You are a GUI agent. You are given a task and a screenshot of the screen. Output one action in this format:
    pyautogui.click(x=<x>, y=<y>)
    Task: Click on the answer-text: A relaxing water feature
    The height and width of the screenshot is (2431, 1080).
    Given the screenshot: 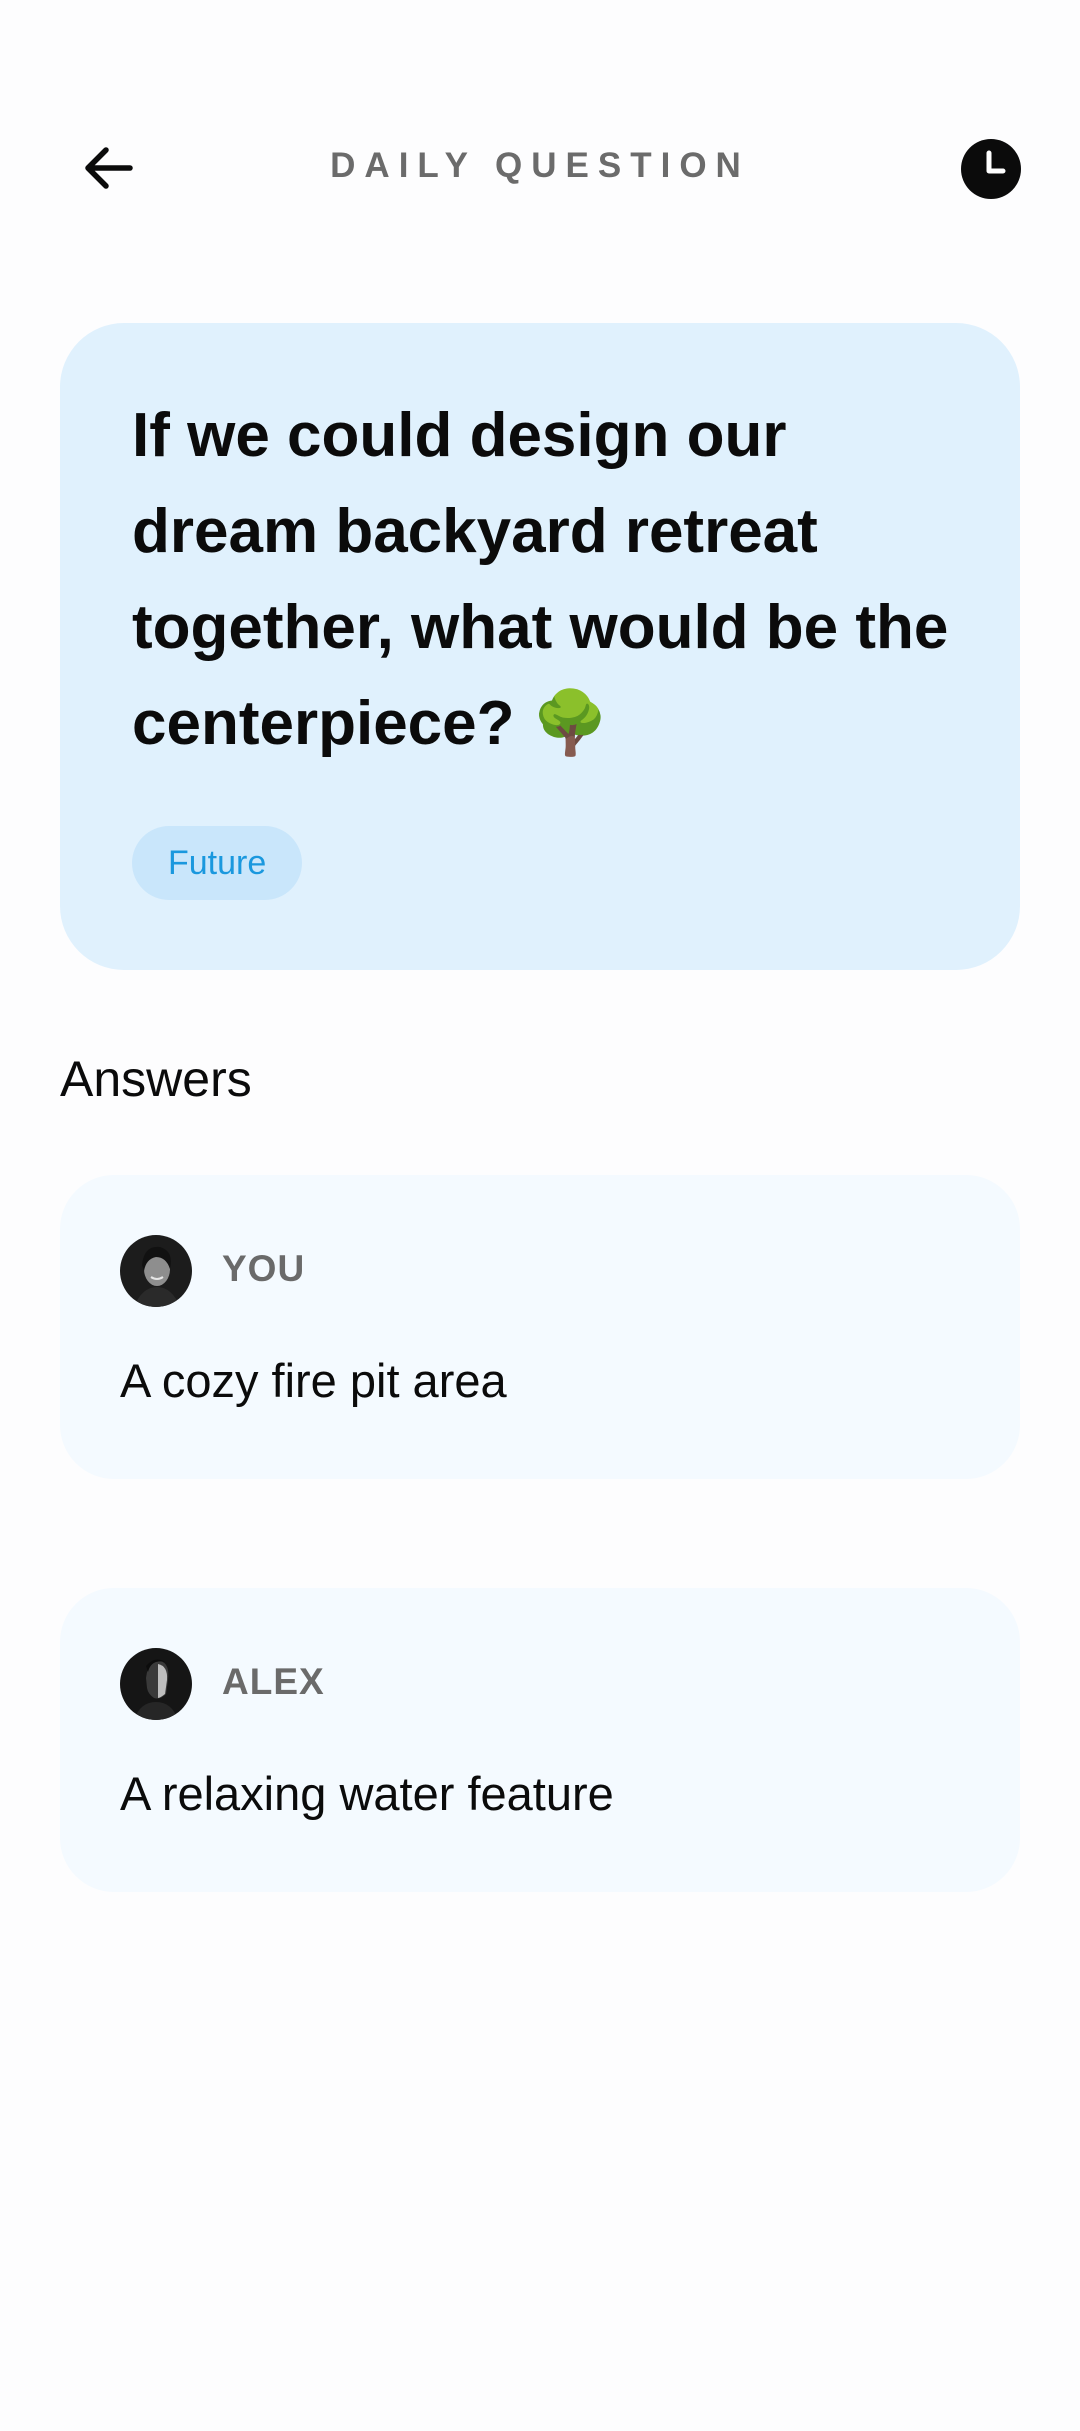 What is the action you would take?
    pyautogui.click(x=367, y=1793)
    